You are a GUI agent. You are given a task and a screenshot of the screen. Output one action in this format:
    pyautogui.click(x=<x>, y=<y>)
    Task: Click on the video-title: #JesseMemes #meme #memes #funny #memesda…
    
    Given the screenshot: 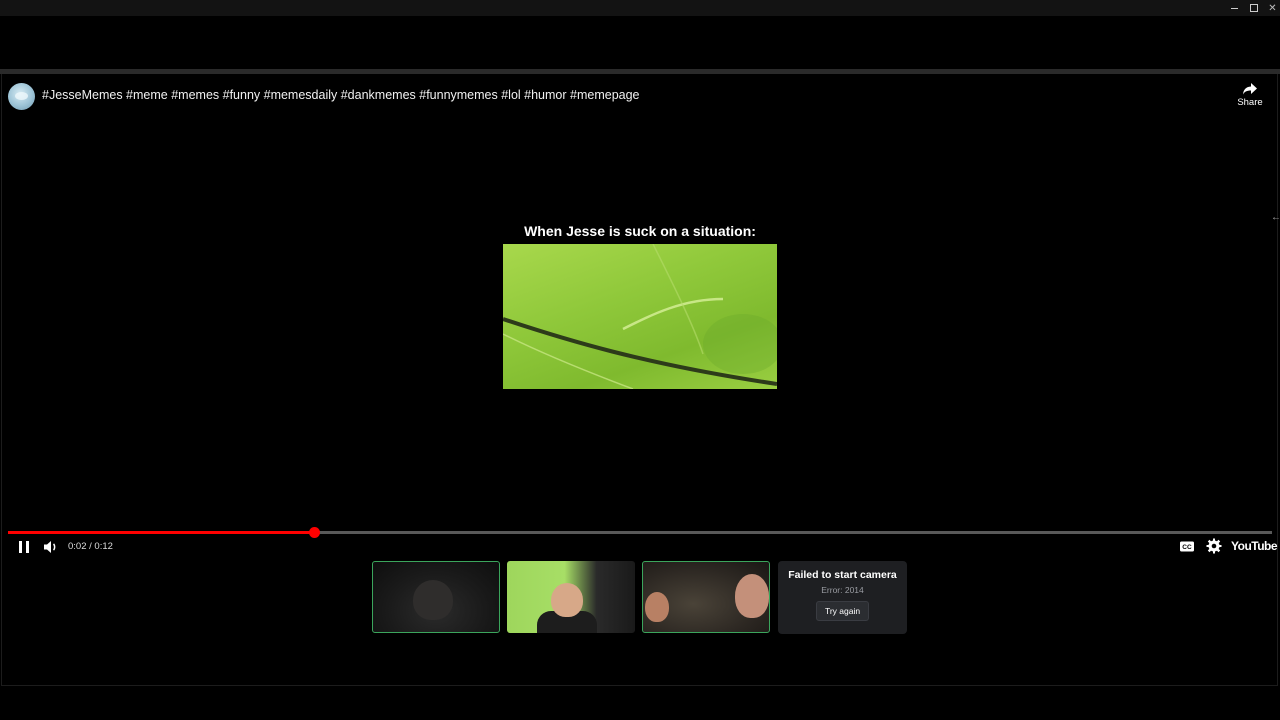 What is the action you would take?
    pyautogui.click(x=341, y=95)
    